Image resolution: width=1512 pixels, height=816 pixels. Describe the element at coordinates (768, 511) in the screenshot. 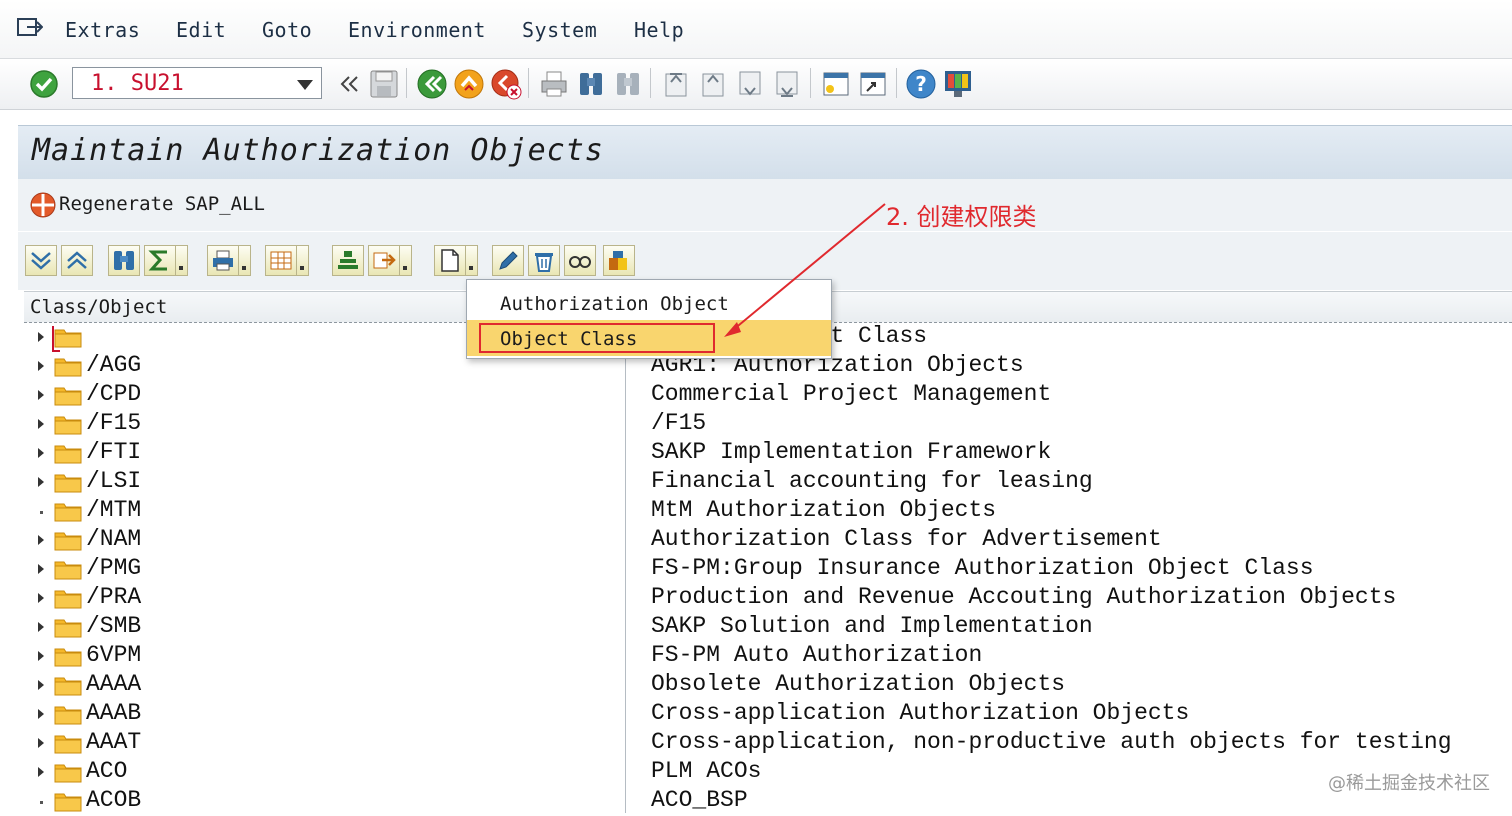

I see `tree-row: /MTMMtM Authorization Objects` at that location.